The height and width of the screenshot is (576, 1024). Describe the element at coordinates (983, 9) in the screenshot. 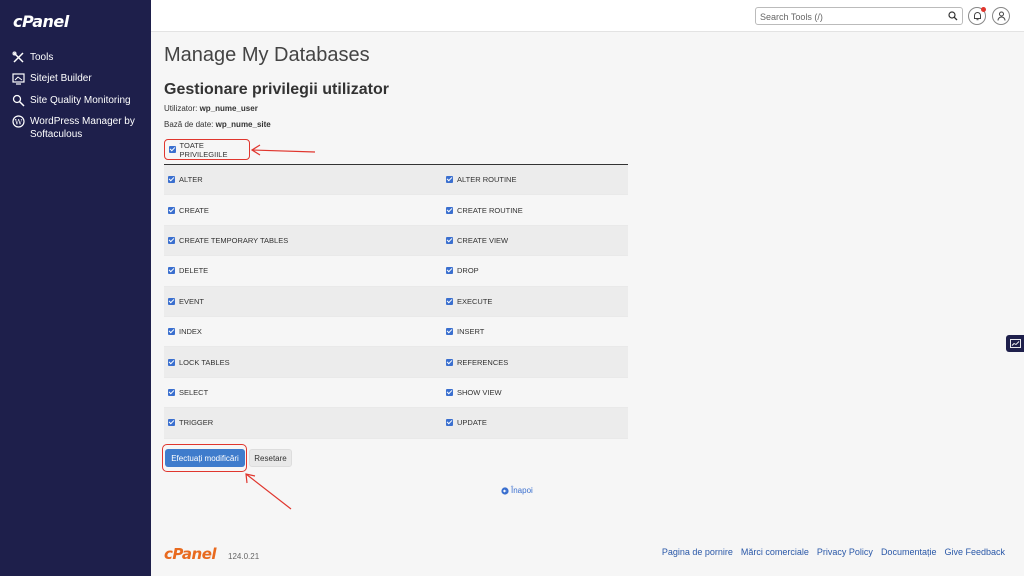

I see `notification-dot` at that location.